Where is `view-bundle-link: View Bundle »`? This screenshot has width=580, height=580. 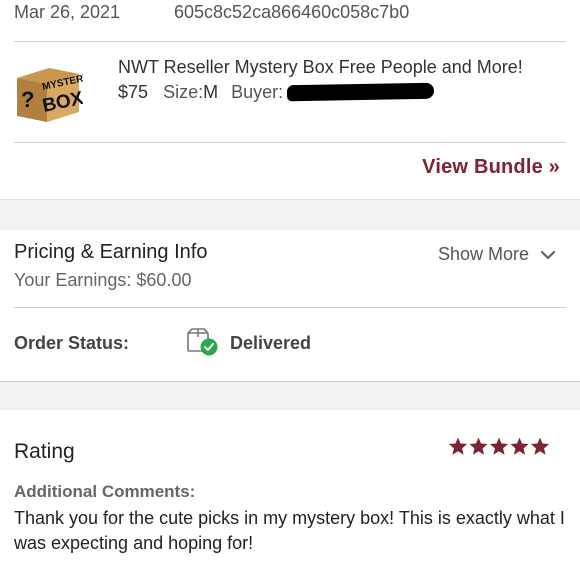
view-bundle-link: View Bundle » is located at coordinates (491, 167).